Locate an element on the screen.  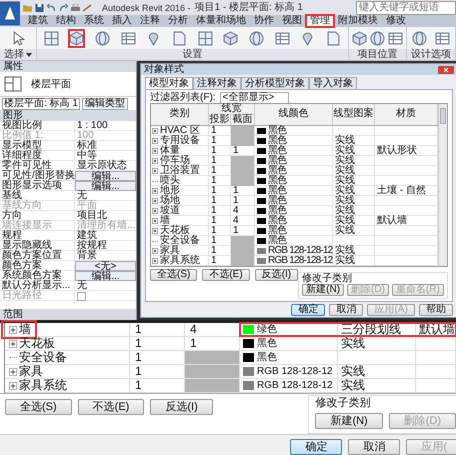
dialog-tab: 模型对象 is located at coordinates (169, 83).